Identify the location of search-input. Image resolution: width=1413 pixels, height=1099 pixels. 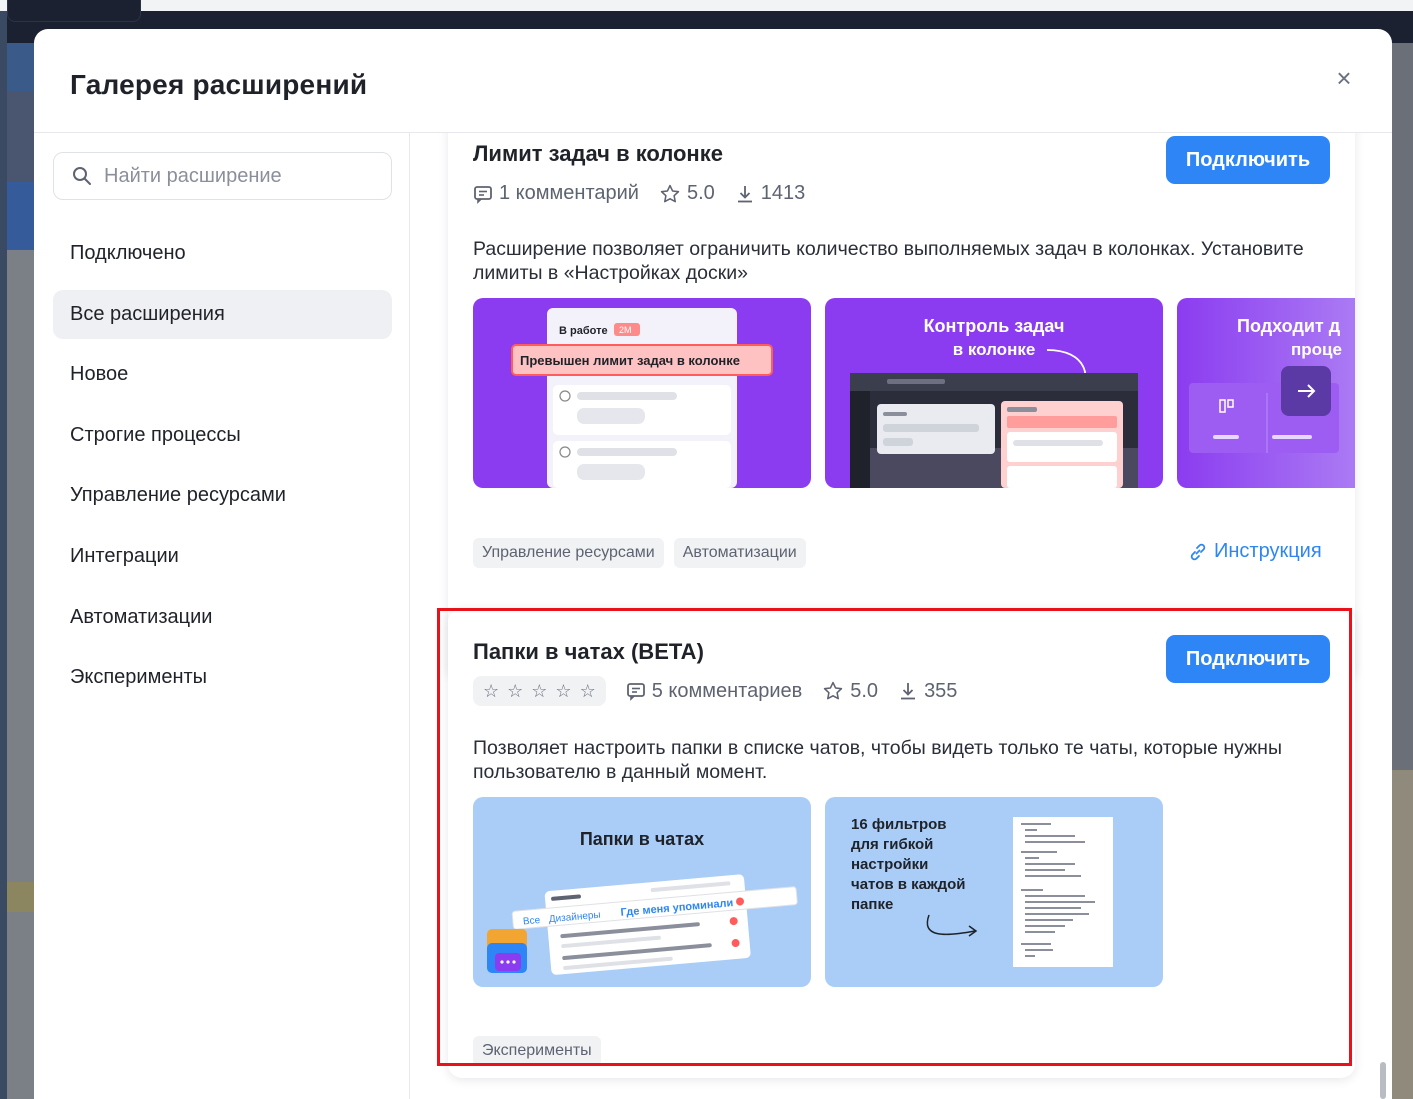
(234, 176).